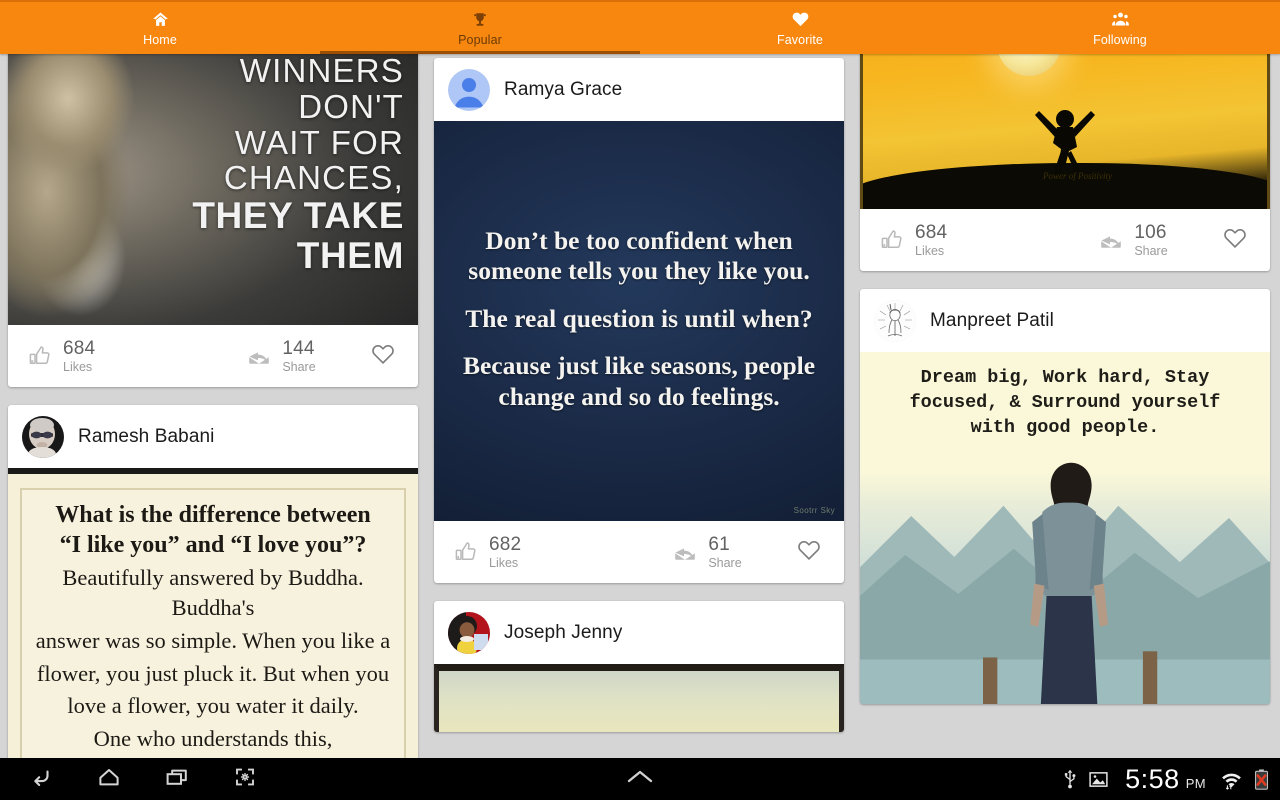 This screenshot has width=1280, height=800. What do you see at coordinates (79, 348) in the screenshot?
I see `like-count: 684` at bounding box center [79, 348].